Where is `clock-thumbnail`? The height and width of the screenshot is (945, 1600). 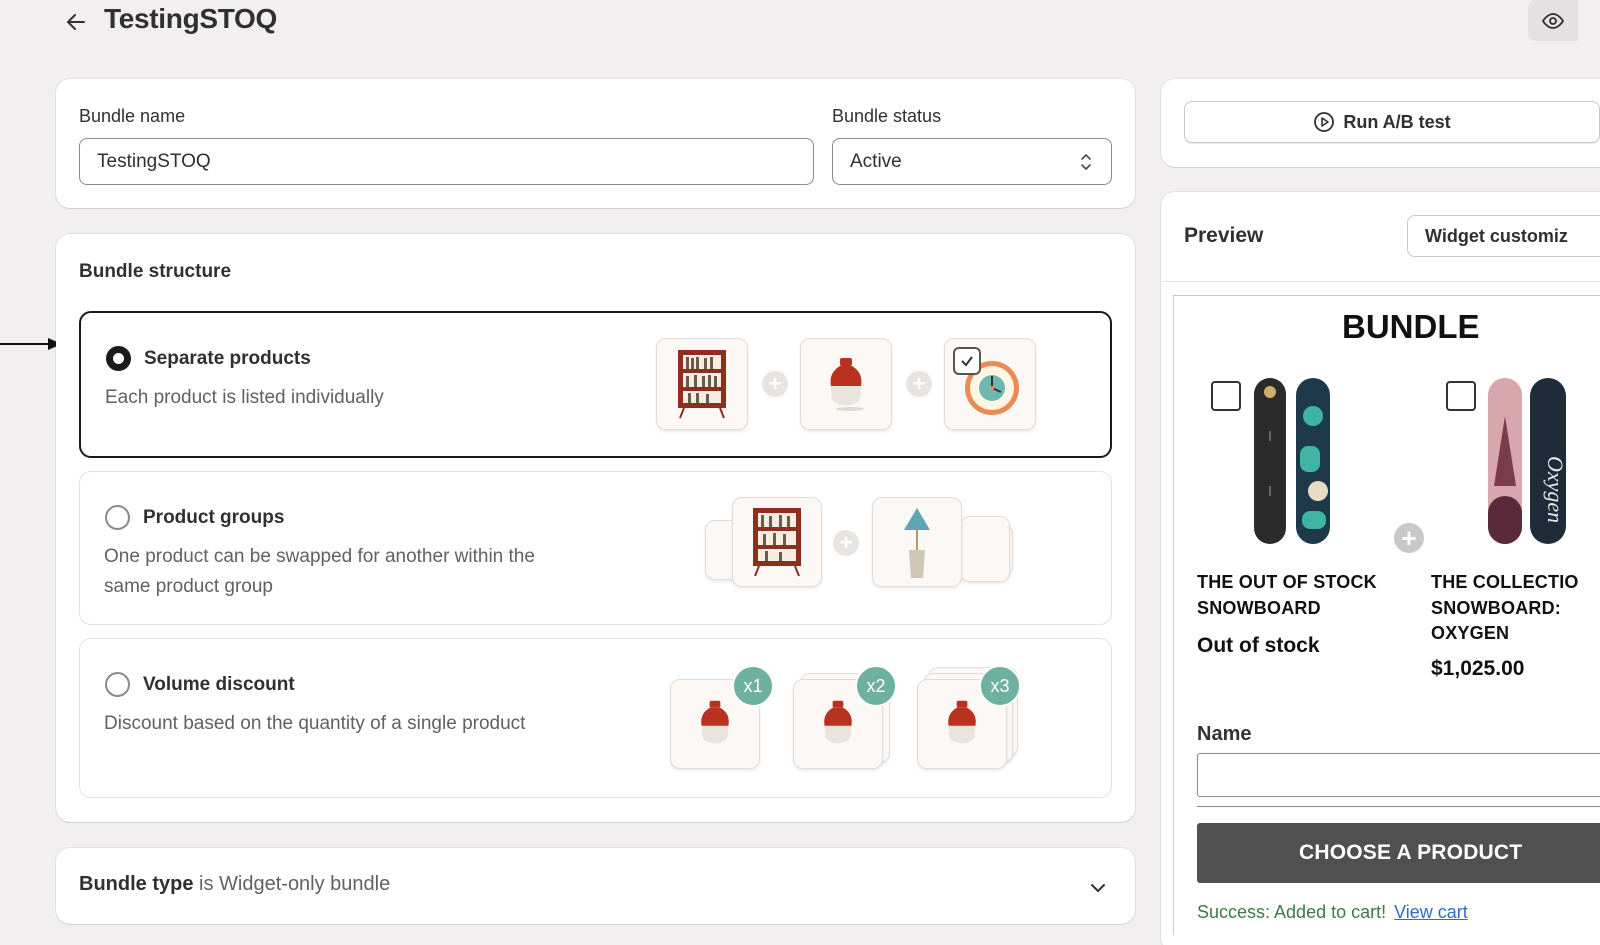
clock-thumbnail is located at coordinates (990, 384).